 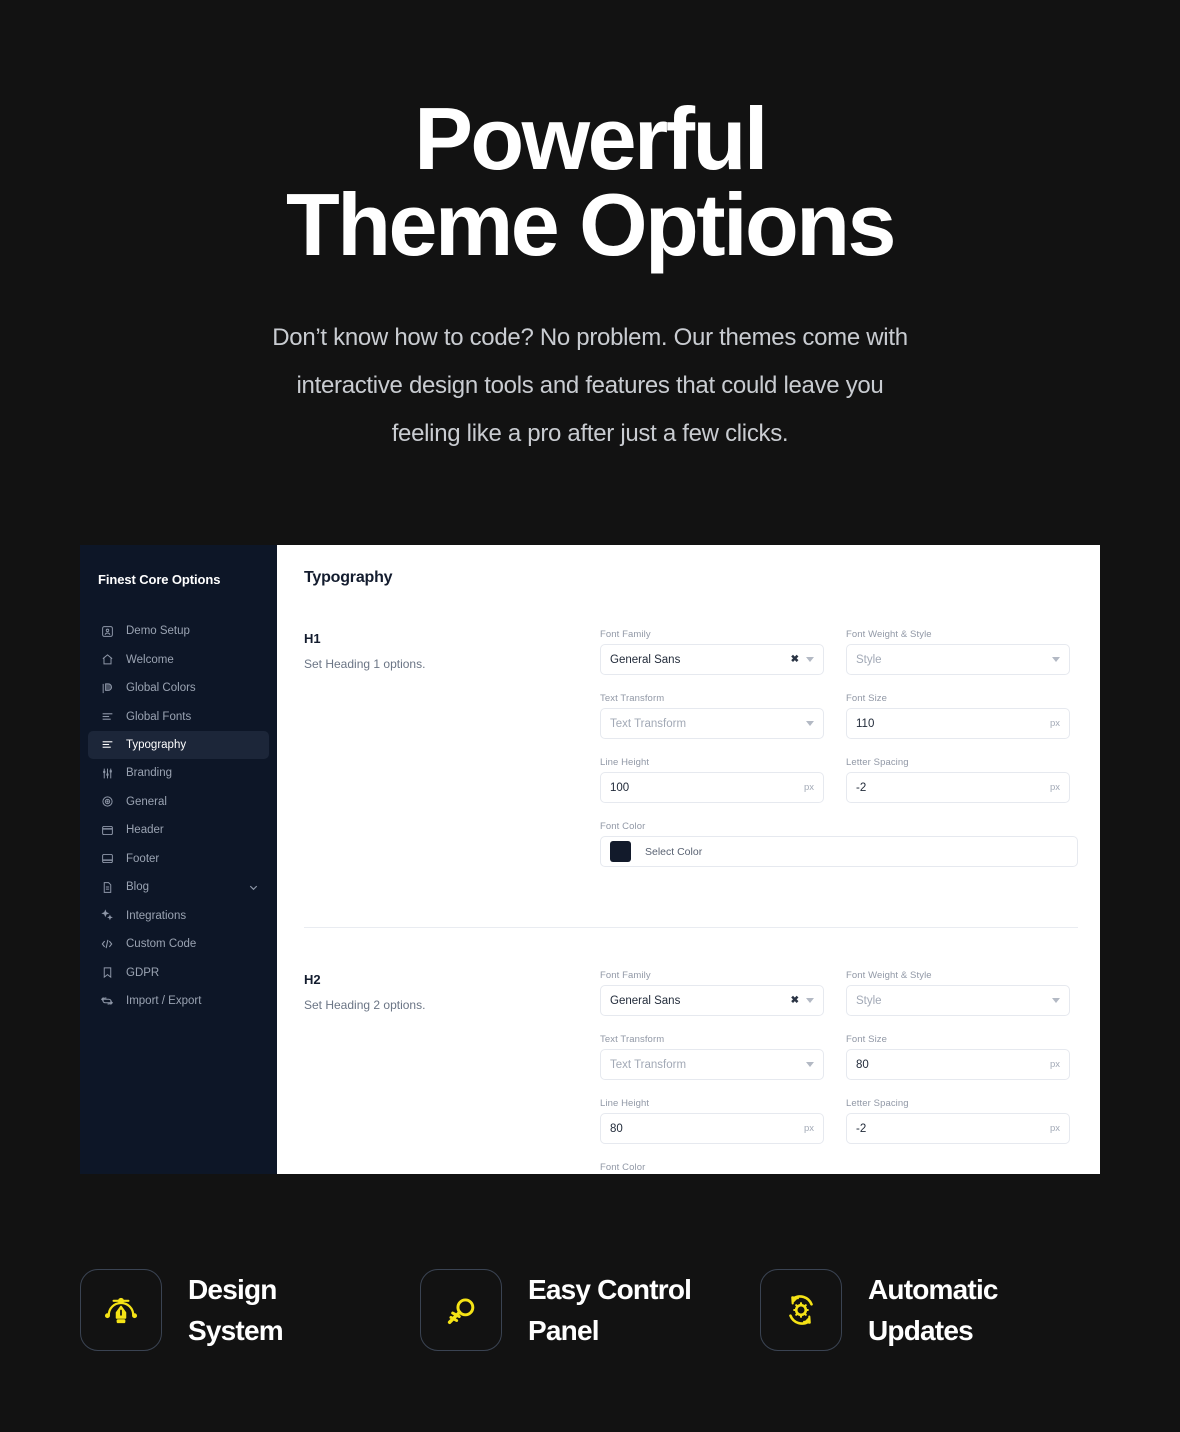 I want to click on field-letter-spacing: Letter Spacing -2 px, so click(x=958, y=1121).